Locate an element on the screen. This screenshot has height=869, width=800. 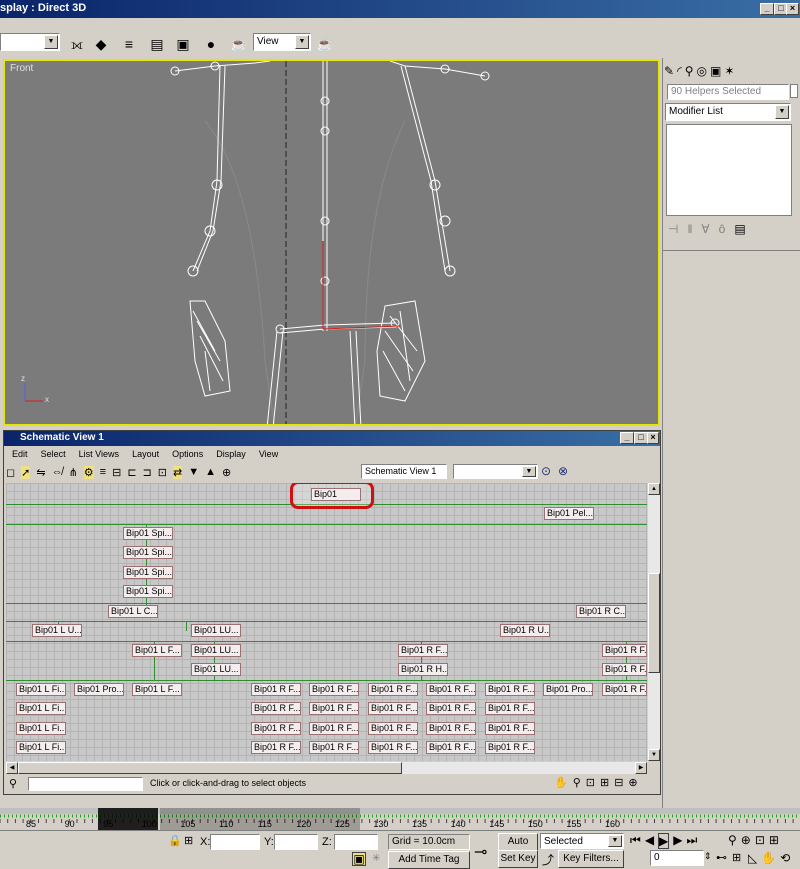
schematic-close-button: × is located at coordinates (653, 438).